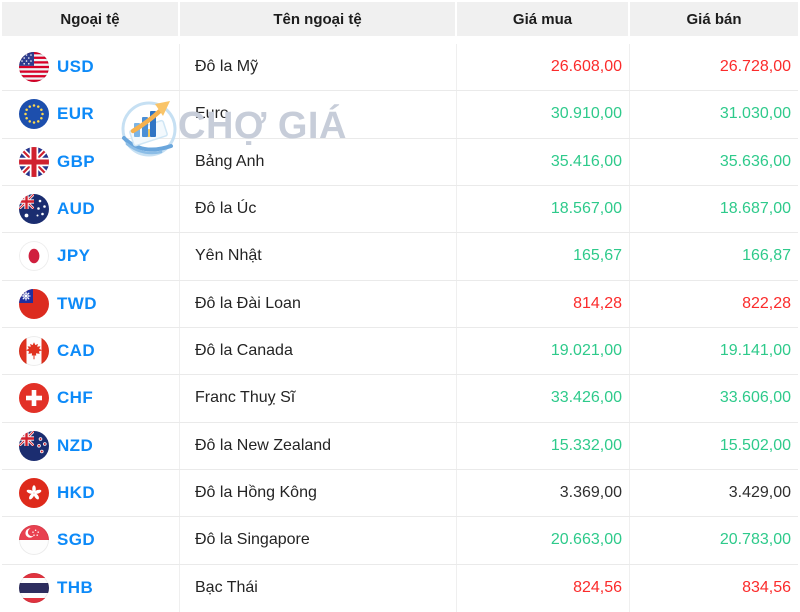 This screenshot has height=612, width=800. Describe the element at coordinates (766, 256) in the screenshot. I see `sell-price: 166,87` at that location.